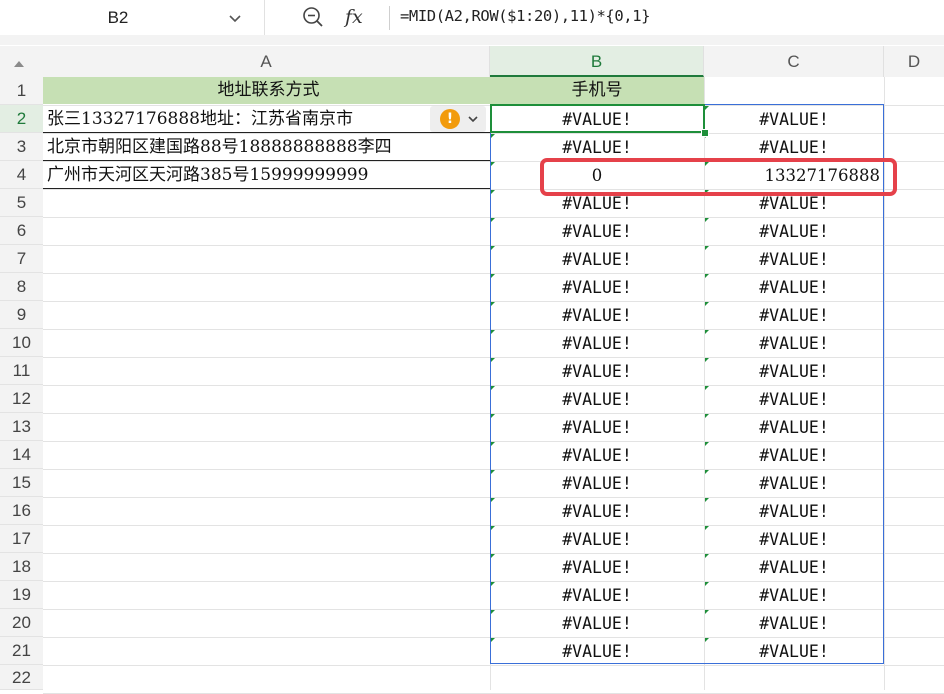 This screenshot has width=944, height=694. Describe the element at coordinates (794, 371) in the screenshot. I see `cell-c11: #VALUE!` at that location.